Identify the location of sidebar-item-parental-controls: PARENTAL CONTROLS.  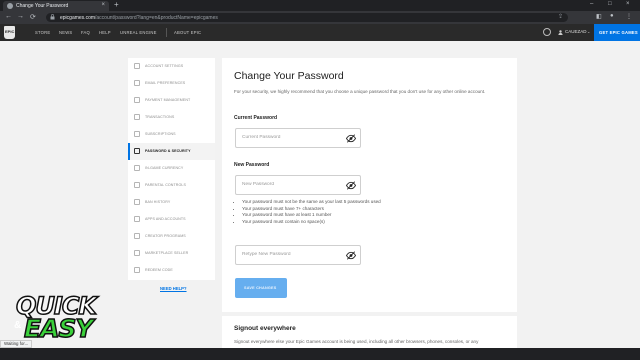
(171, 185).